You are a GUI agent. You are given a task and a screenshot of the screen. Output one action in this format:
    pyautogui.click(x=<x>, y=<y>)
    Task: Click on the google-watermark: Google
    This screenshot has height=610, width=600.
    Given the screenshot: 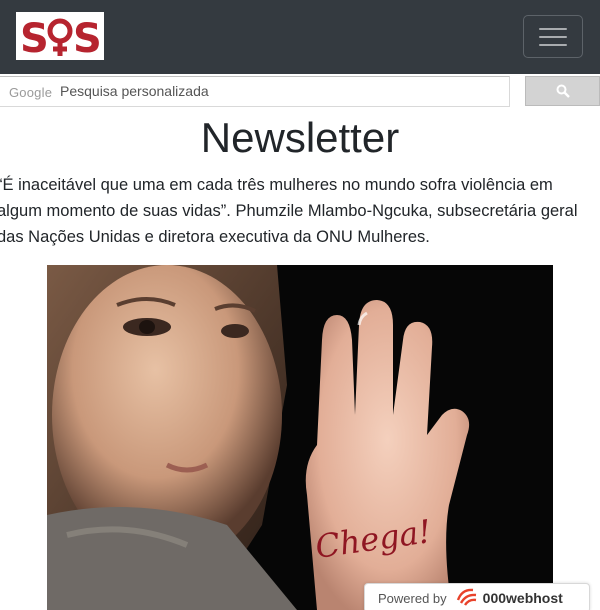 What is the action you would take?
    pyautogui.click(x=31, y=92)
    